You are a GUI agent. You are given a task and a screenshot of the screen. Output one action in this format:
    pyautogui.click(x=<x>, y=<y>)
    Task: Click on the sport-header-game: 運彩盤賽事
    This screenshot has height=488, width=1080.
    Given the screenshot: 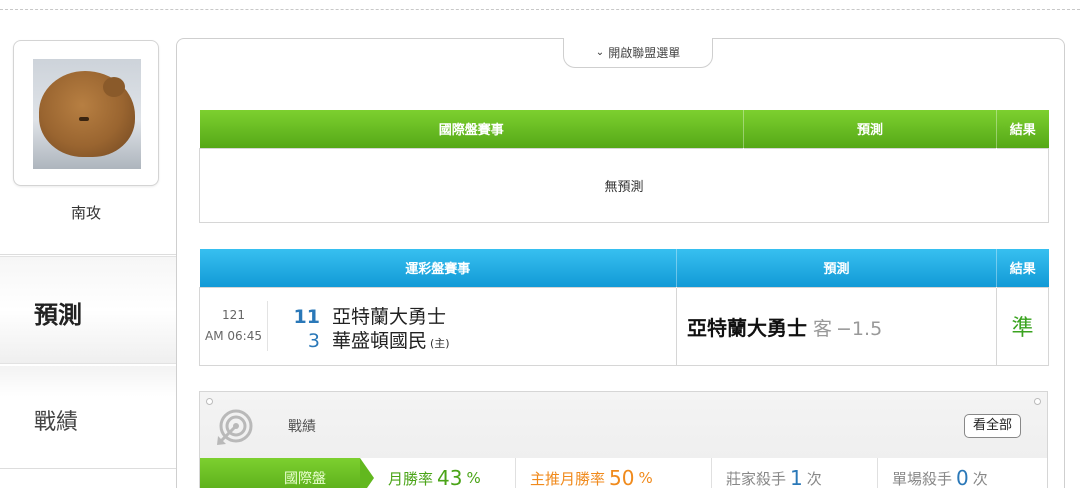 What is the action you would take?
    pyautogui.click(x=438, y=268)
    